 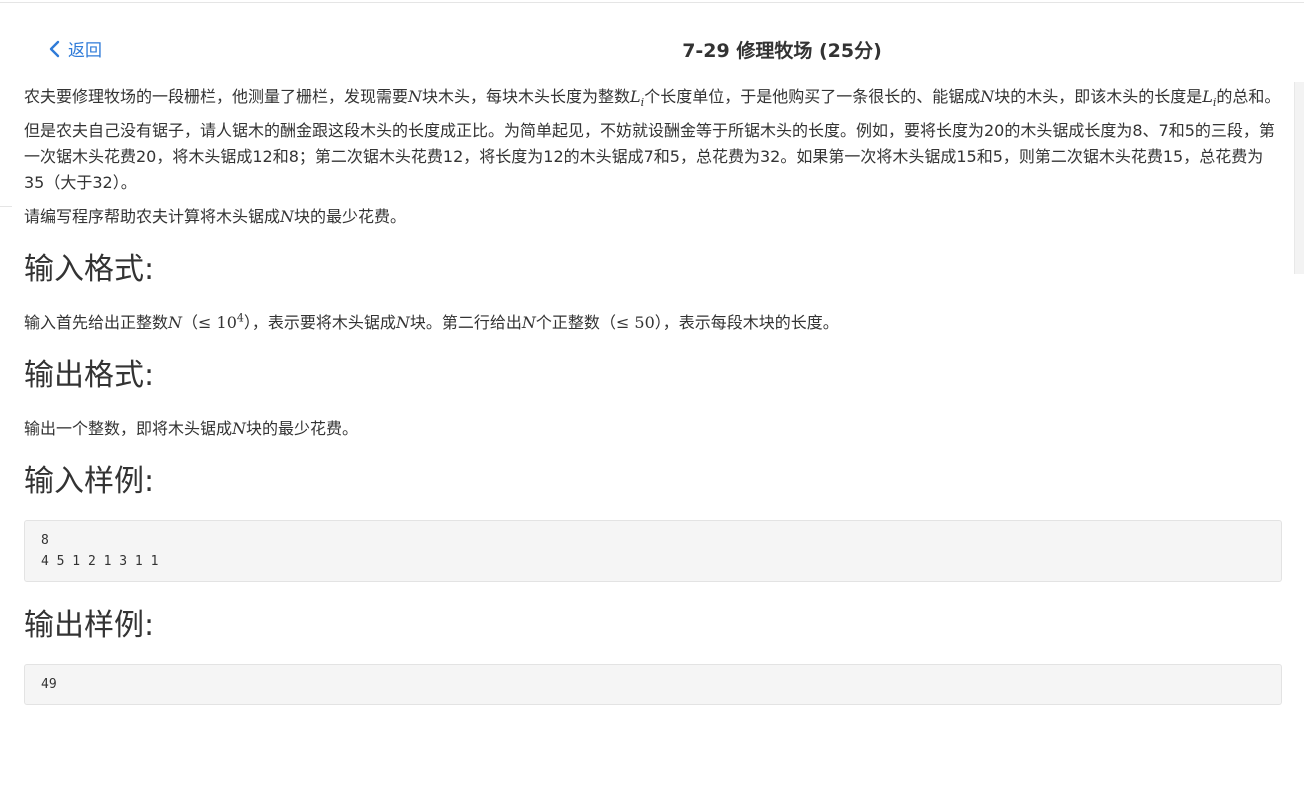 What do you see at coordinates (6, 206) in the screenshot?
I see `side-divider` at bounding box center [6, 206].